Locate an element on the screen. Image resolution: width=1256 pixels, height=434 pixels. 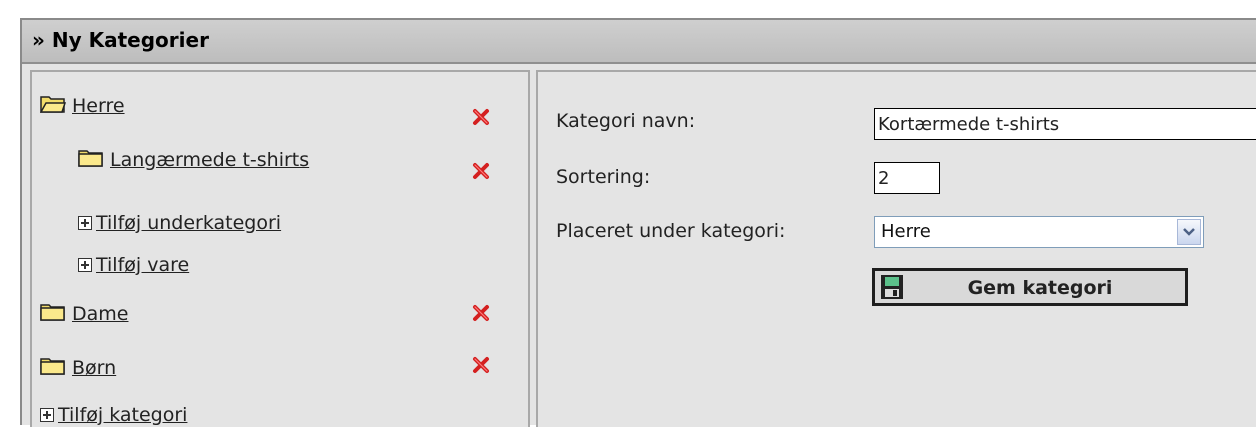
add-product-link: Tilføj vare is located at coordinates (142, 265).